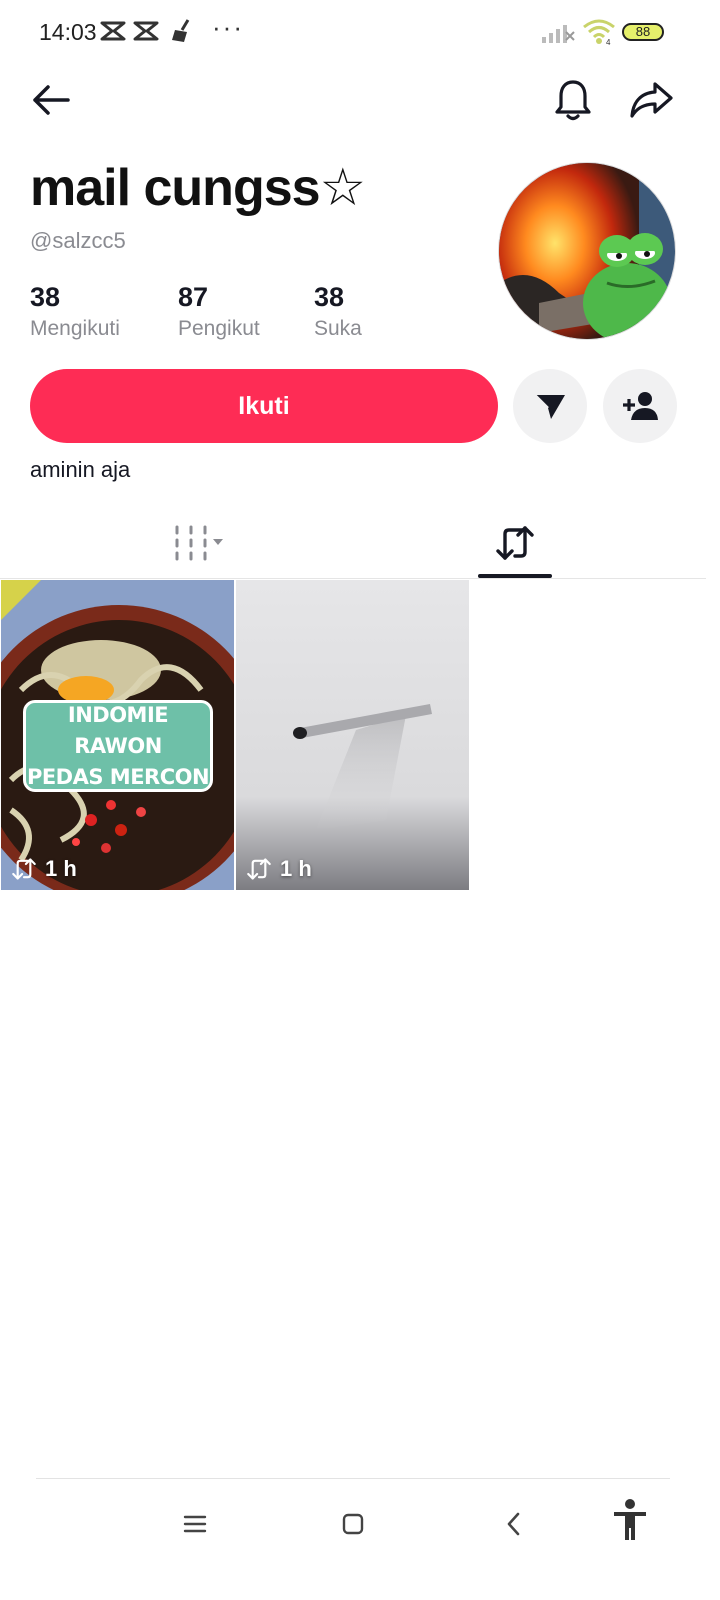 The image size is (720, 1600). What do you see at coordinates (599, 34) in the screenshot?
I see `wifi-icon: 4` at bounding box center [599, 34].